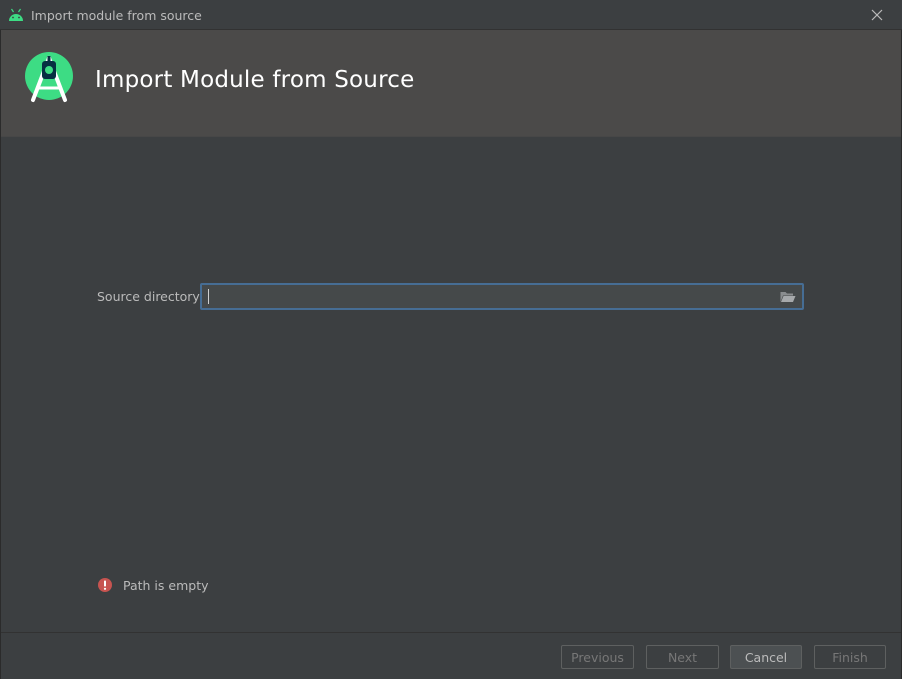 The height and width of the screenshot is (679, 902). I want to click on text-caret, so click(208, 296).